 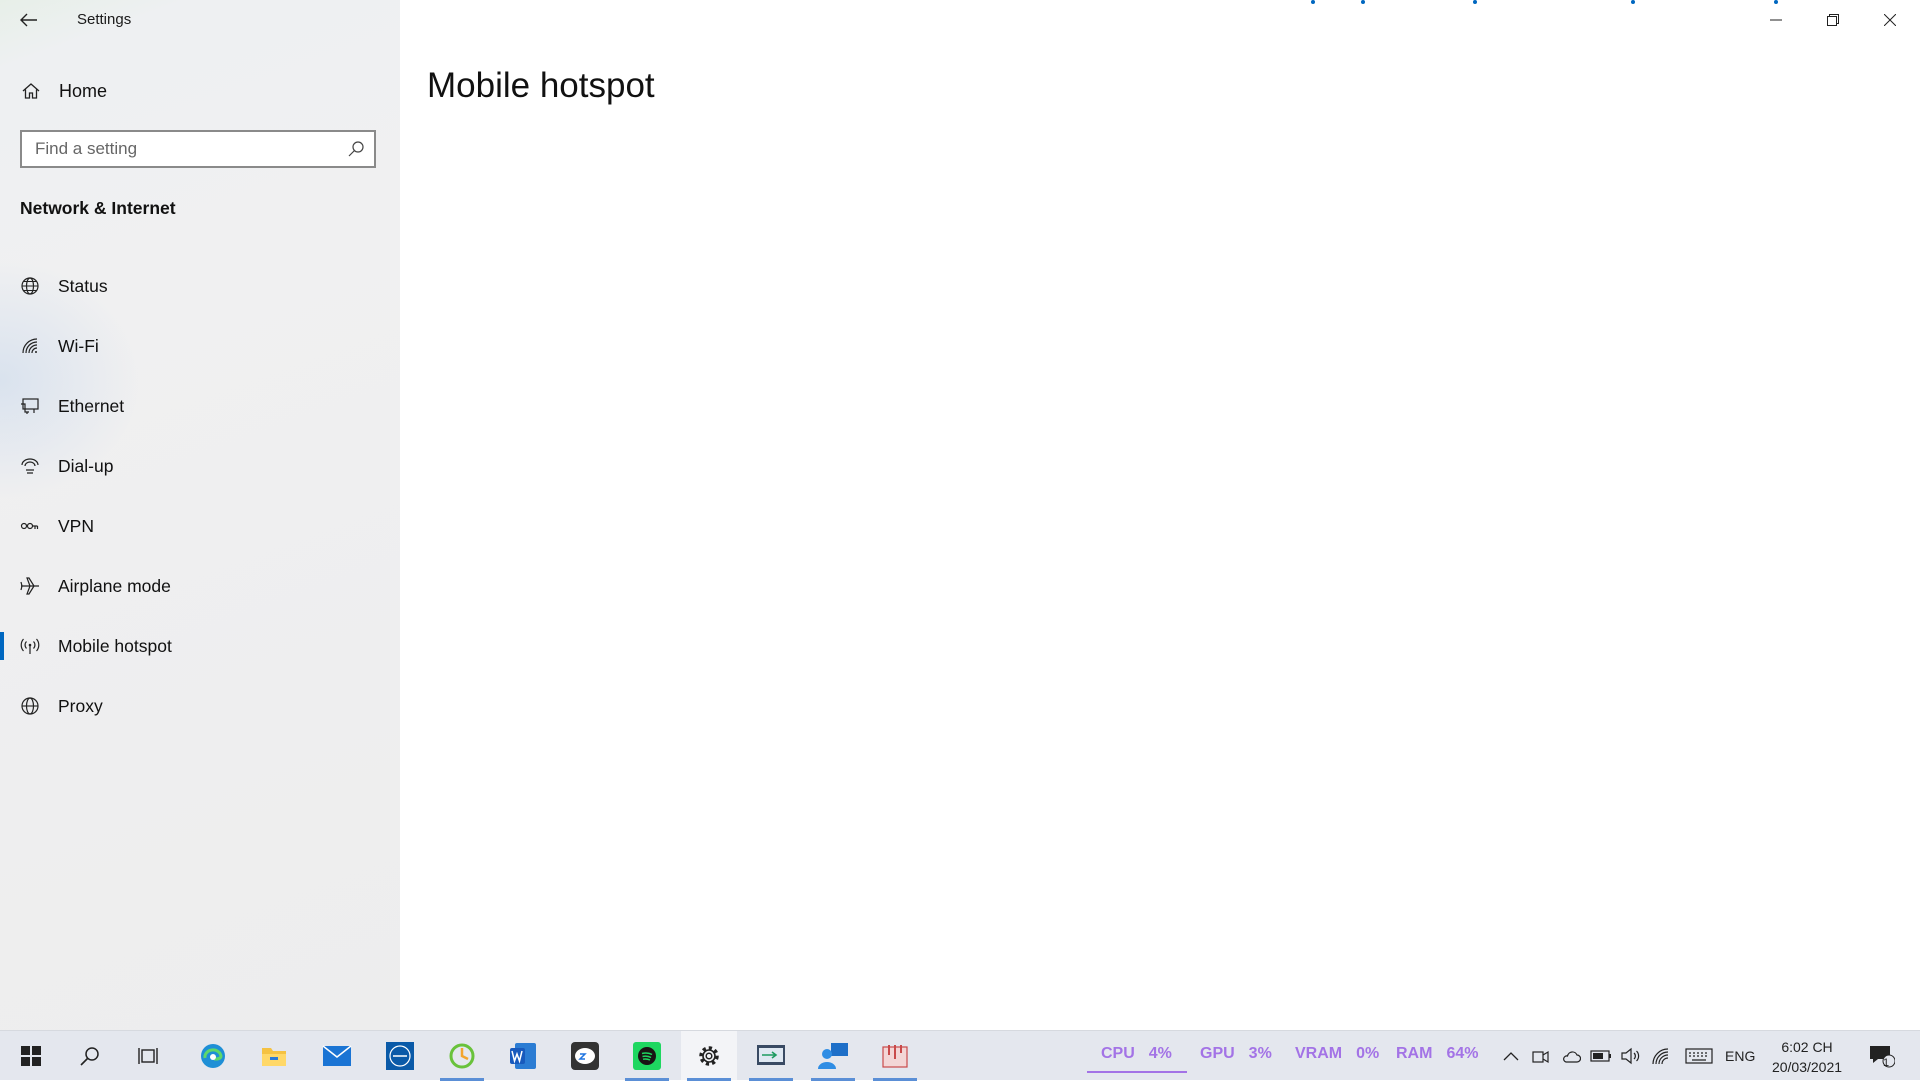 What do you see at coordinates (1807, 1067) in the screenshot?
I see `clock-date: 20/03/2021` at bounding box center [1807, 1067].